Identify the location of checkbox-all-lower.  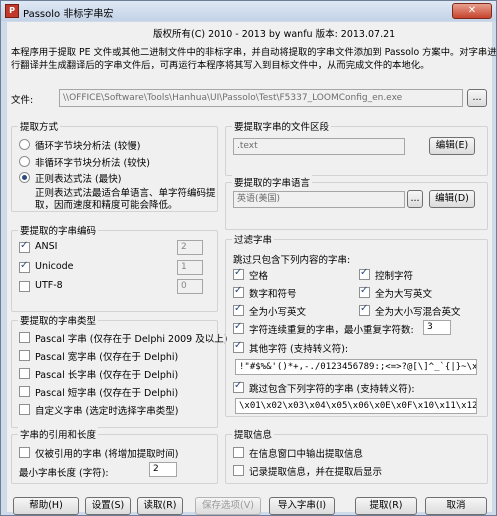
(238, 309).